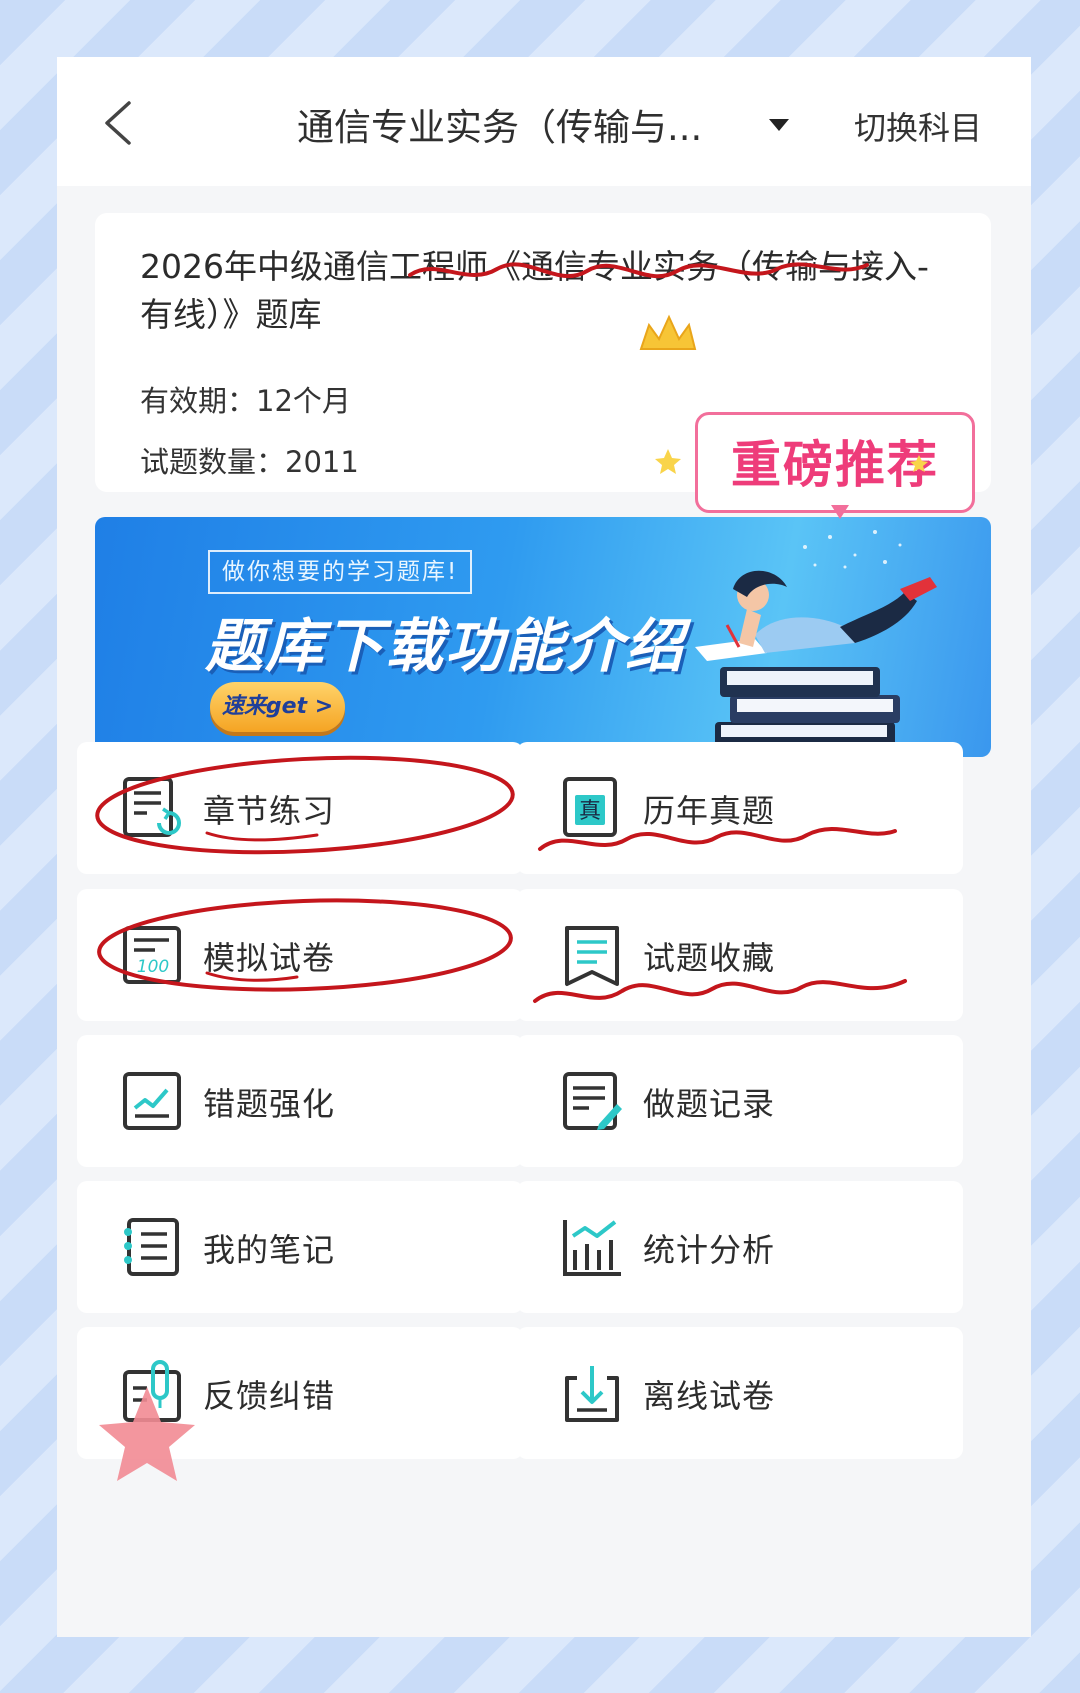 This screenshot has height=1693, width=1080. What do you see at coordinates (269, 958) in the screenshot?
I see `menu-label: 模拟试卷` at bounding box center [269, 958].